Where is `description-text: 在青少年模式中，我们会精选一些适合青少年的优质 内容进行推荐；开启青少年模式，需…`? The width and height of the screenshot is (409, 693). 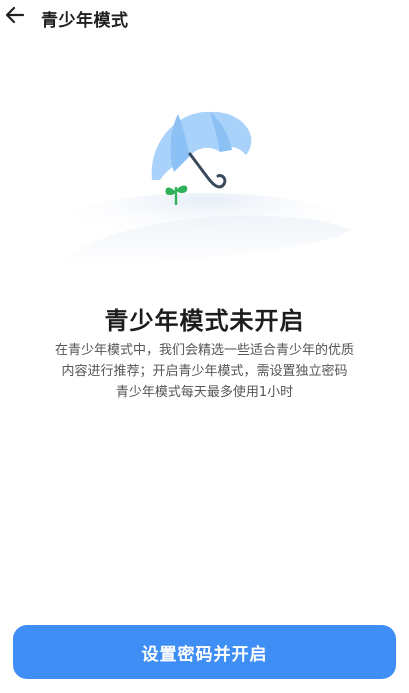
description-text: 在青少年模式中，我们会精选一些适合青少年的优质 内容进行推荐；开启青少年模式，需… is located at coordinates (204, 371).